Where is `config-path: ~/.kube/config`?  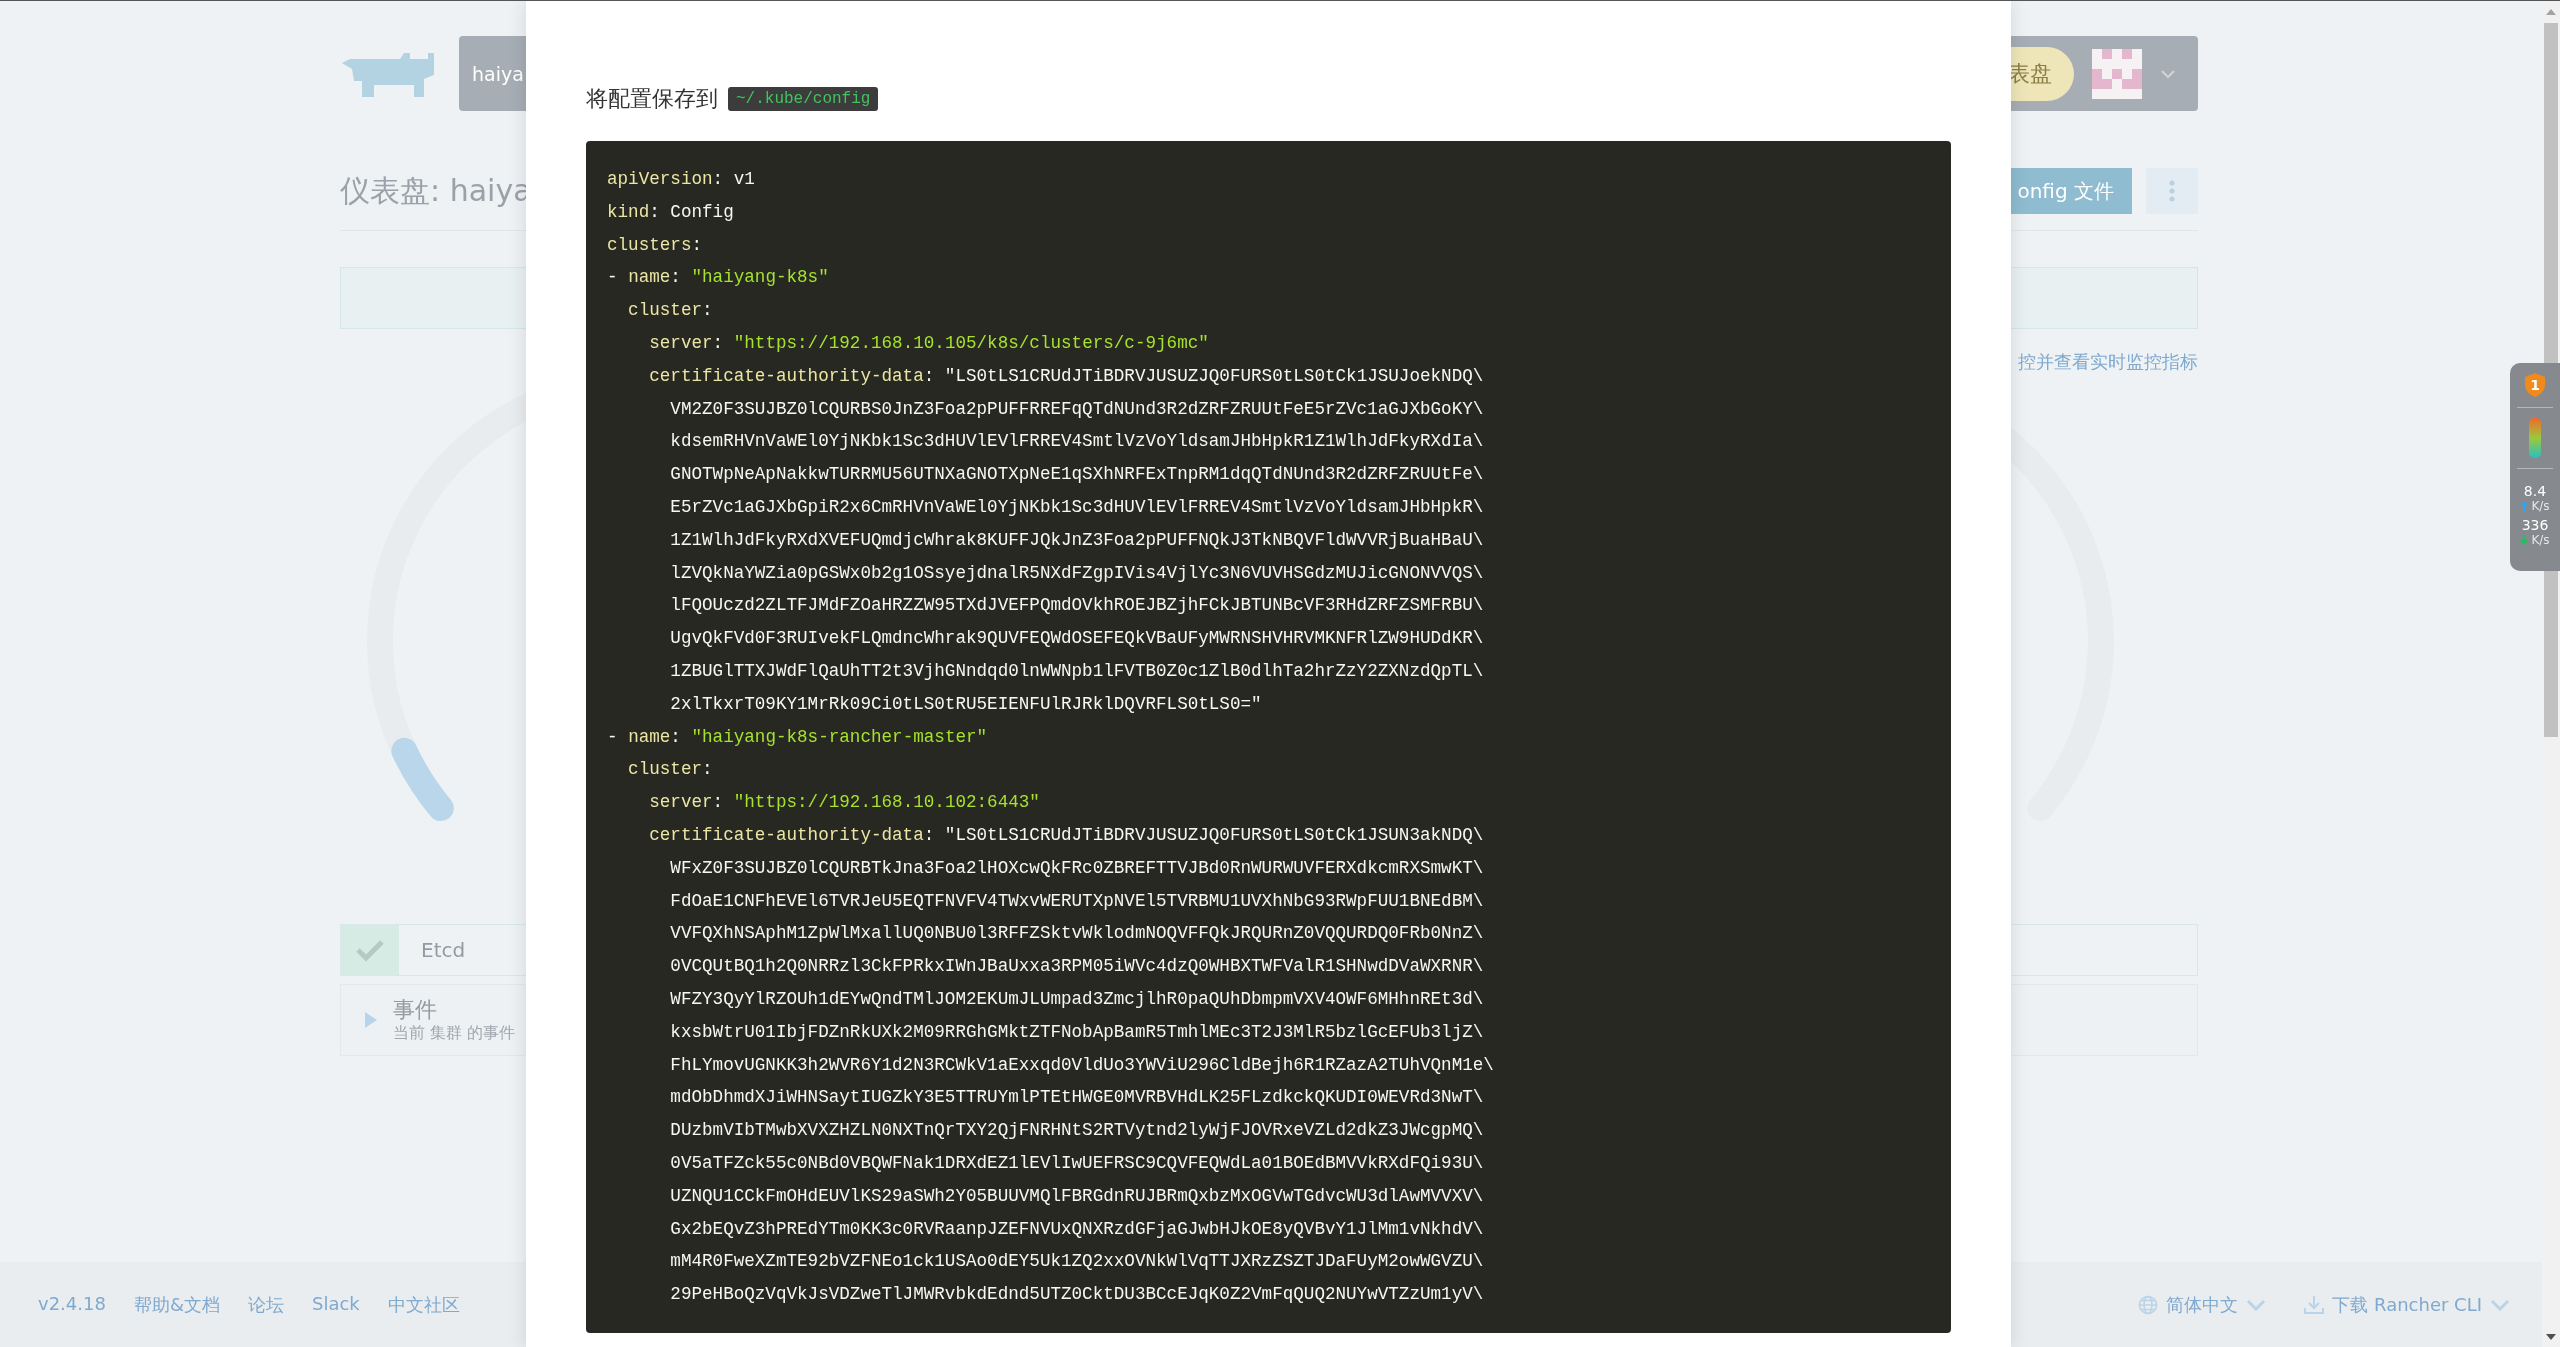 config-path: ~/.kube/config is located at coordinates (803, 99).